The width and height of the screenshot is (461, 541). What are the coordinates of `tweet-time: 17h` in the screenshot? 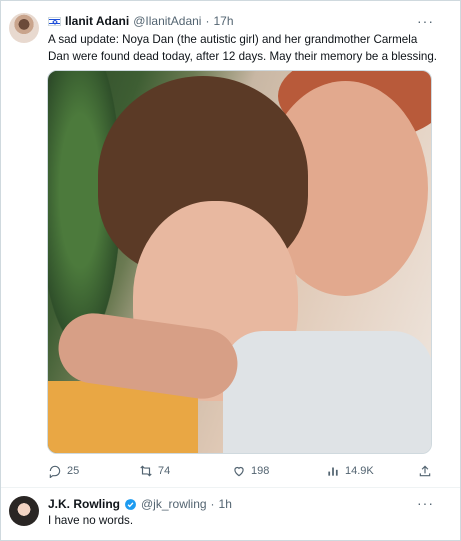 It's located at (223, 21).